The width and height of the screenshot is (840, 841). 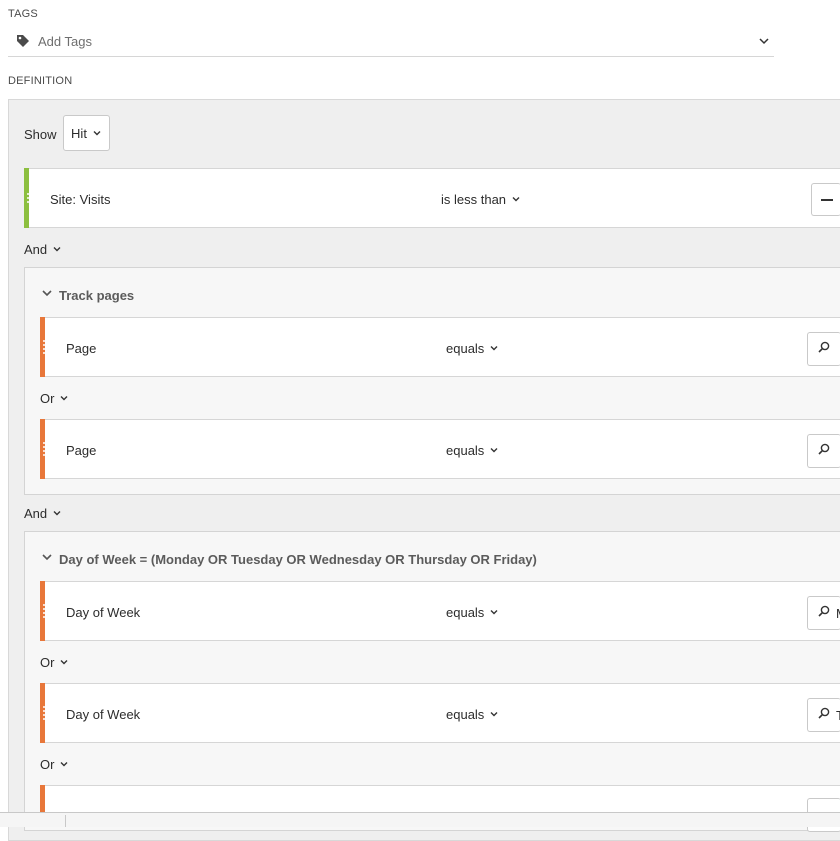 What do you see at coordinates (24, 41) in the screenshot?
I see `tag-icon` at bounding box center [24, 41].